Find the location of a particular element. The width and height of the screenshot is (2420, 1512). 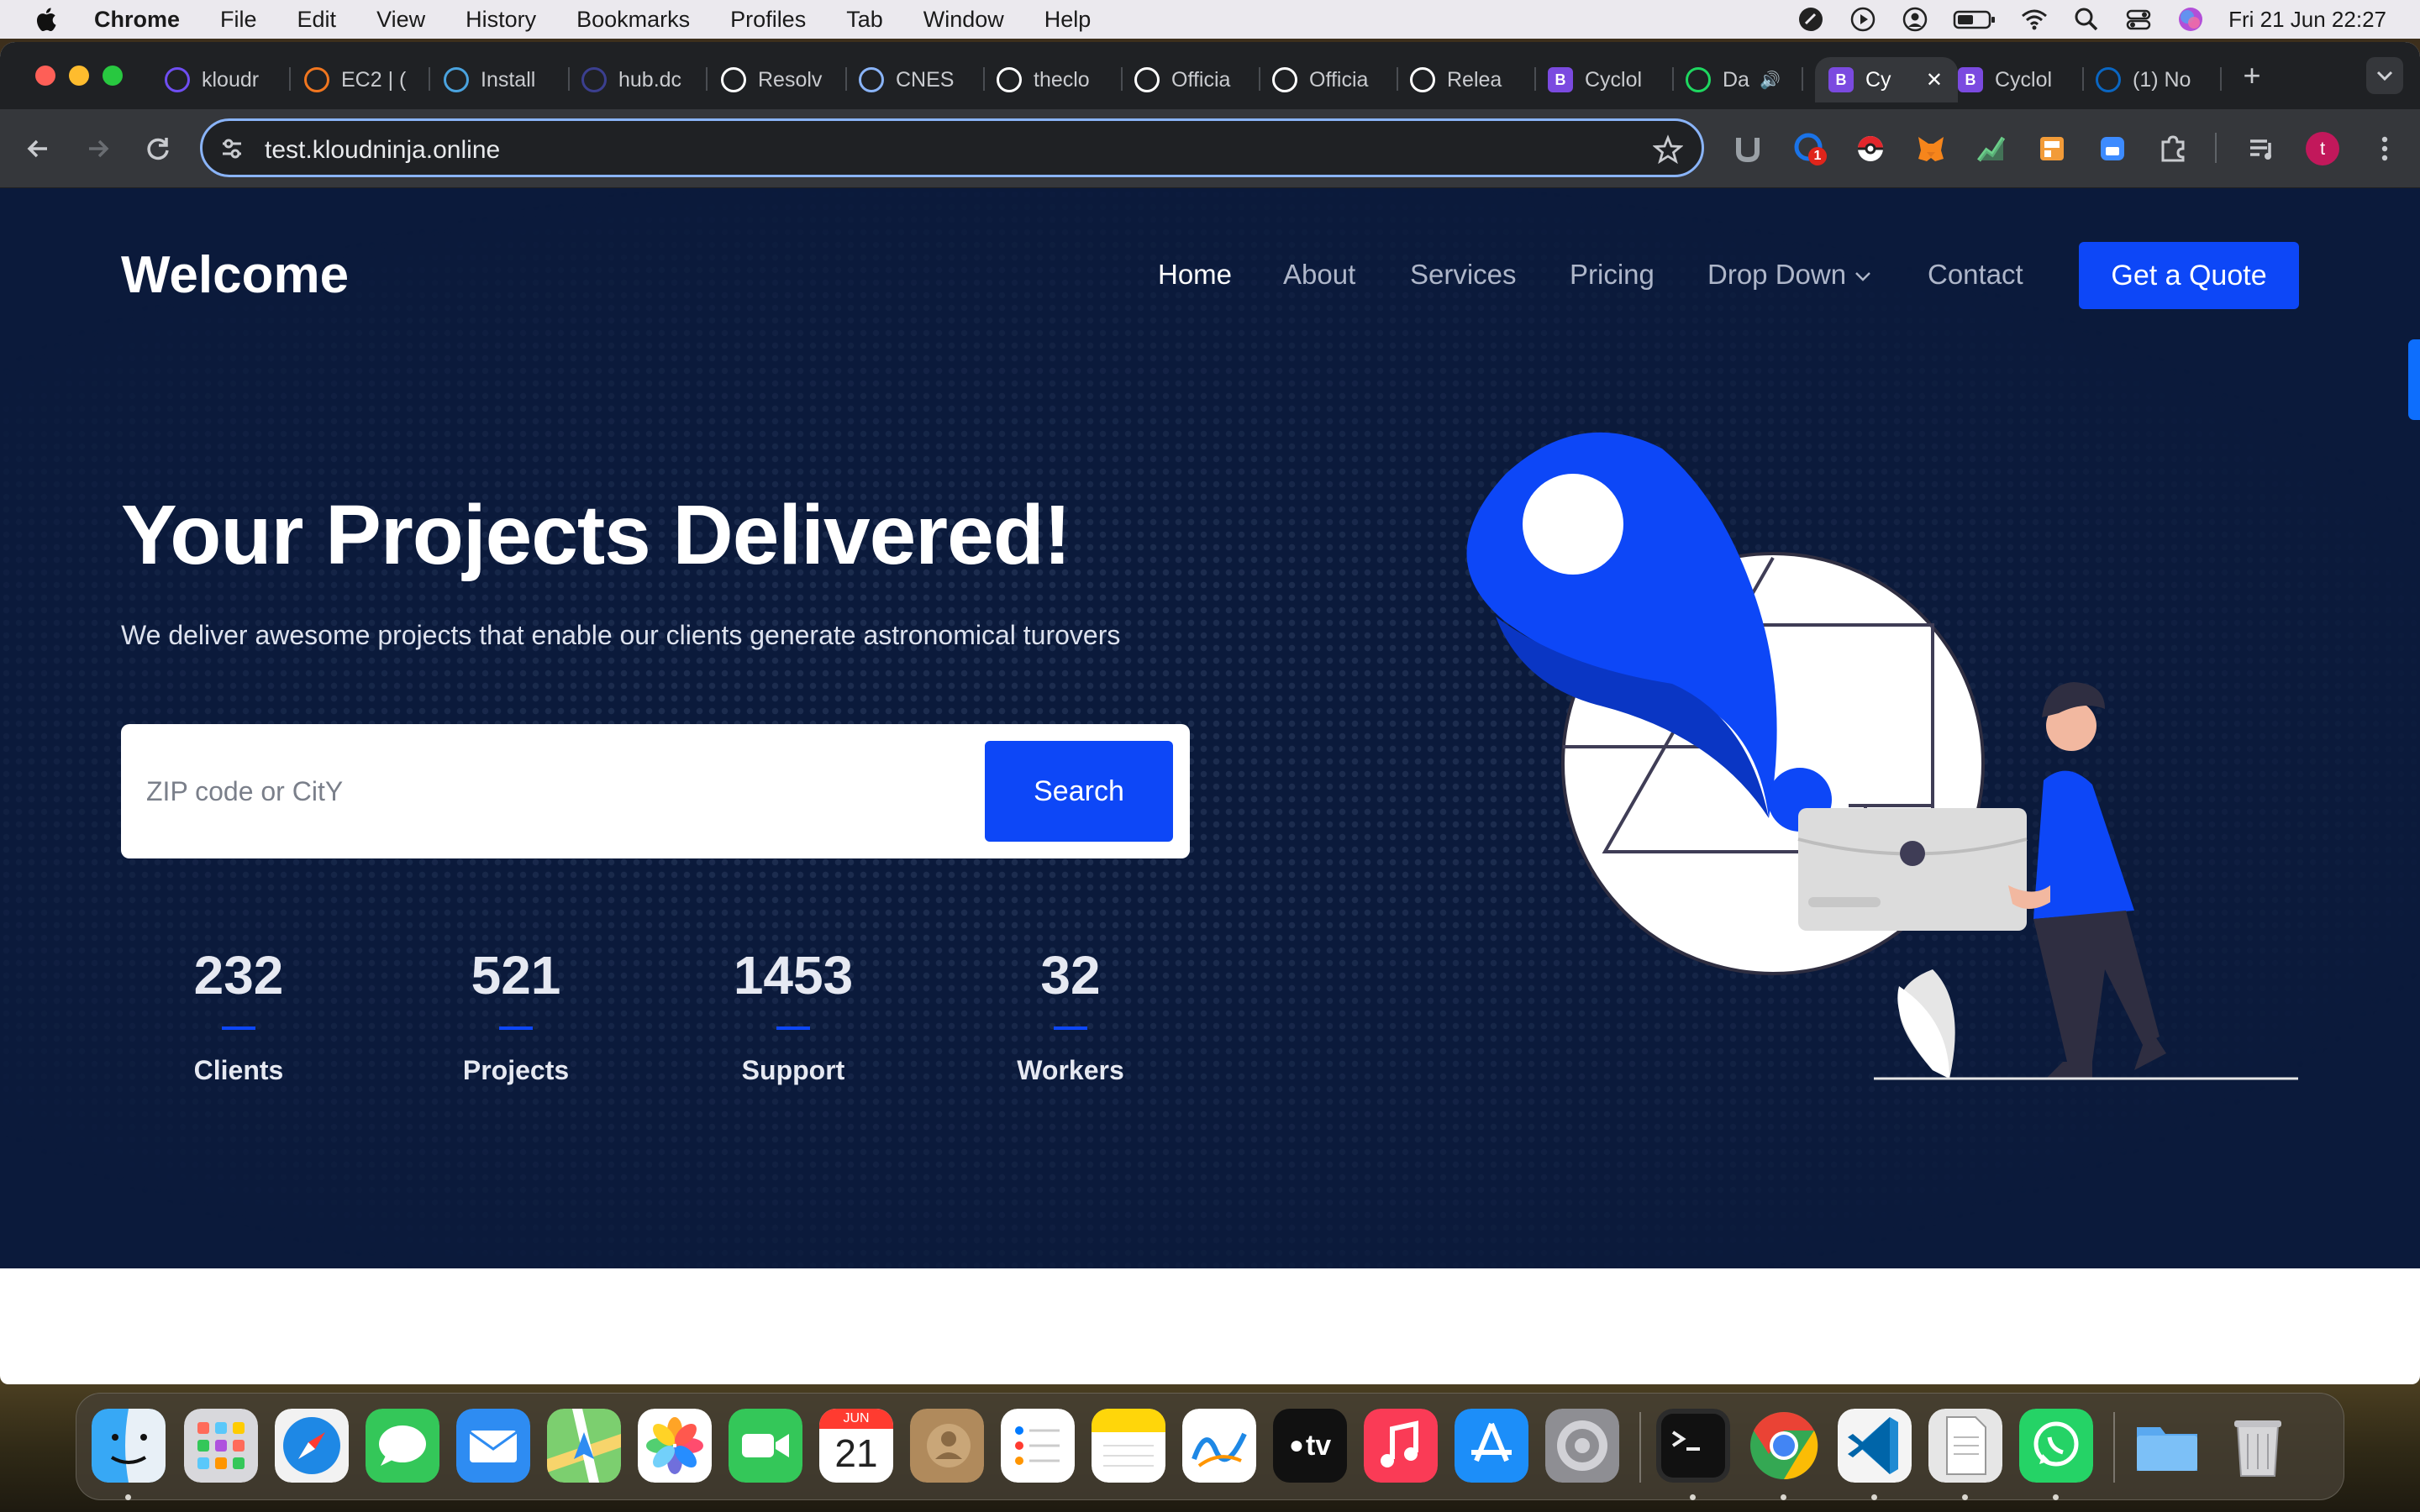

focus-icon is located at coordinates (1811, 19).